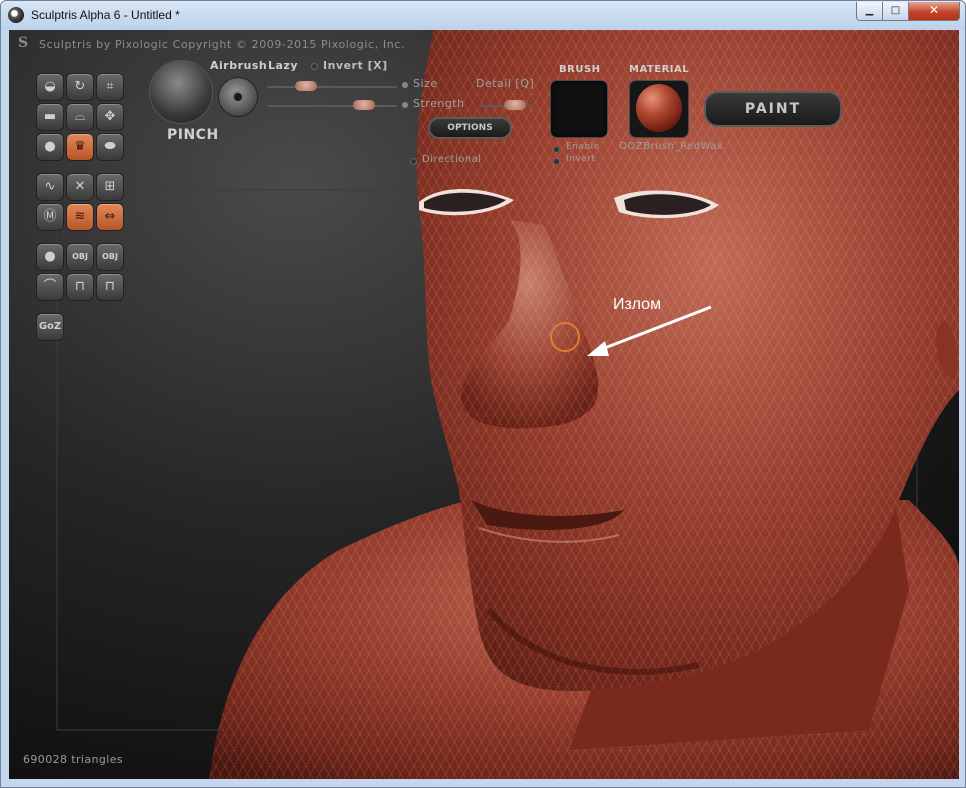 The image size is (966, 788). What do you see at coordinates (23, 43) in the screenshot?
I see `logo-icon: S` at bounding box center [23, 43].